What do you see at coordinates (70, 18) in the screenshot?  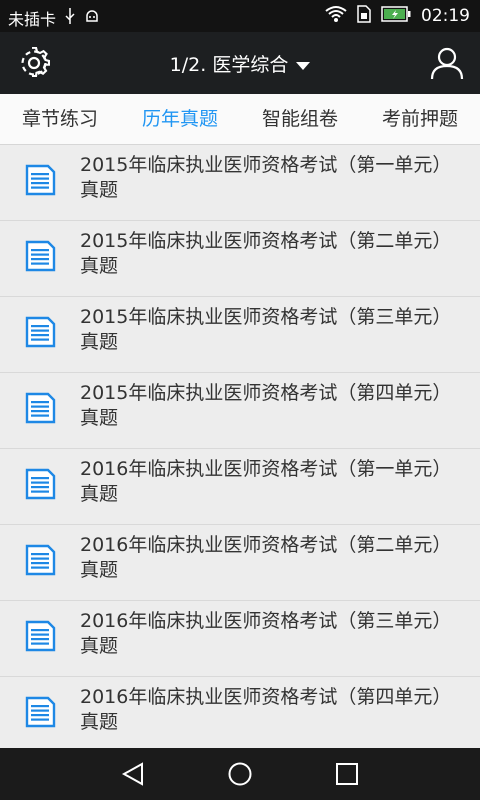 I see `usb-icon` at bounding box center [70, 18].